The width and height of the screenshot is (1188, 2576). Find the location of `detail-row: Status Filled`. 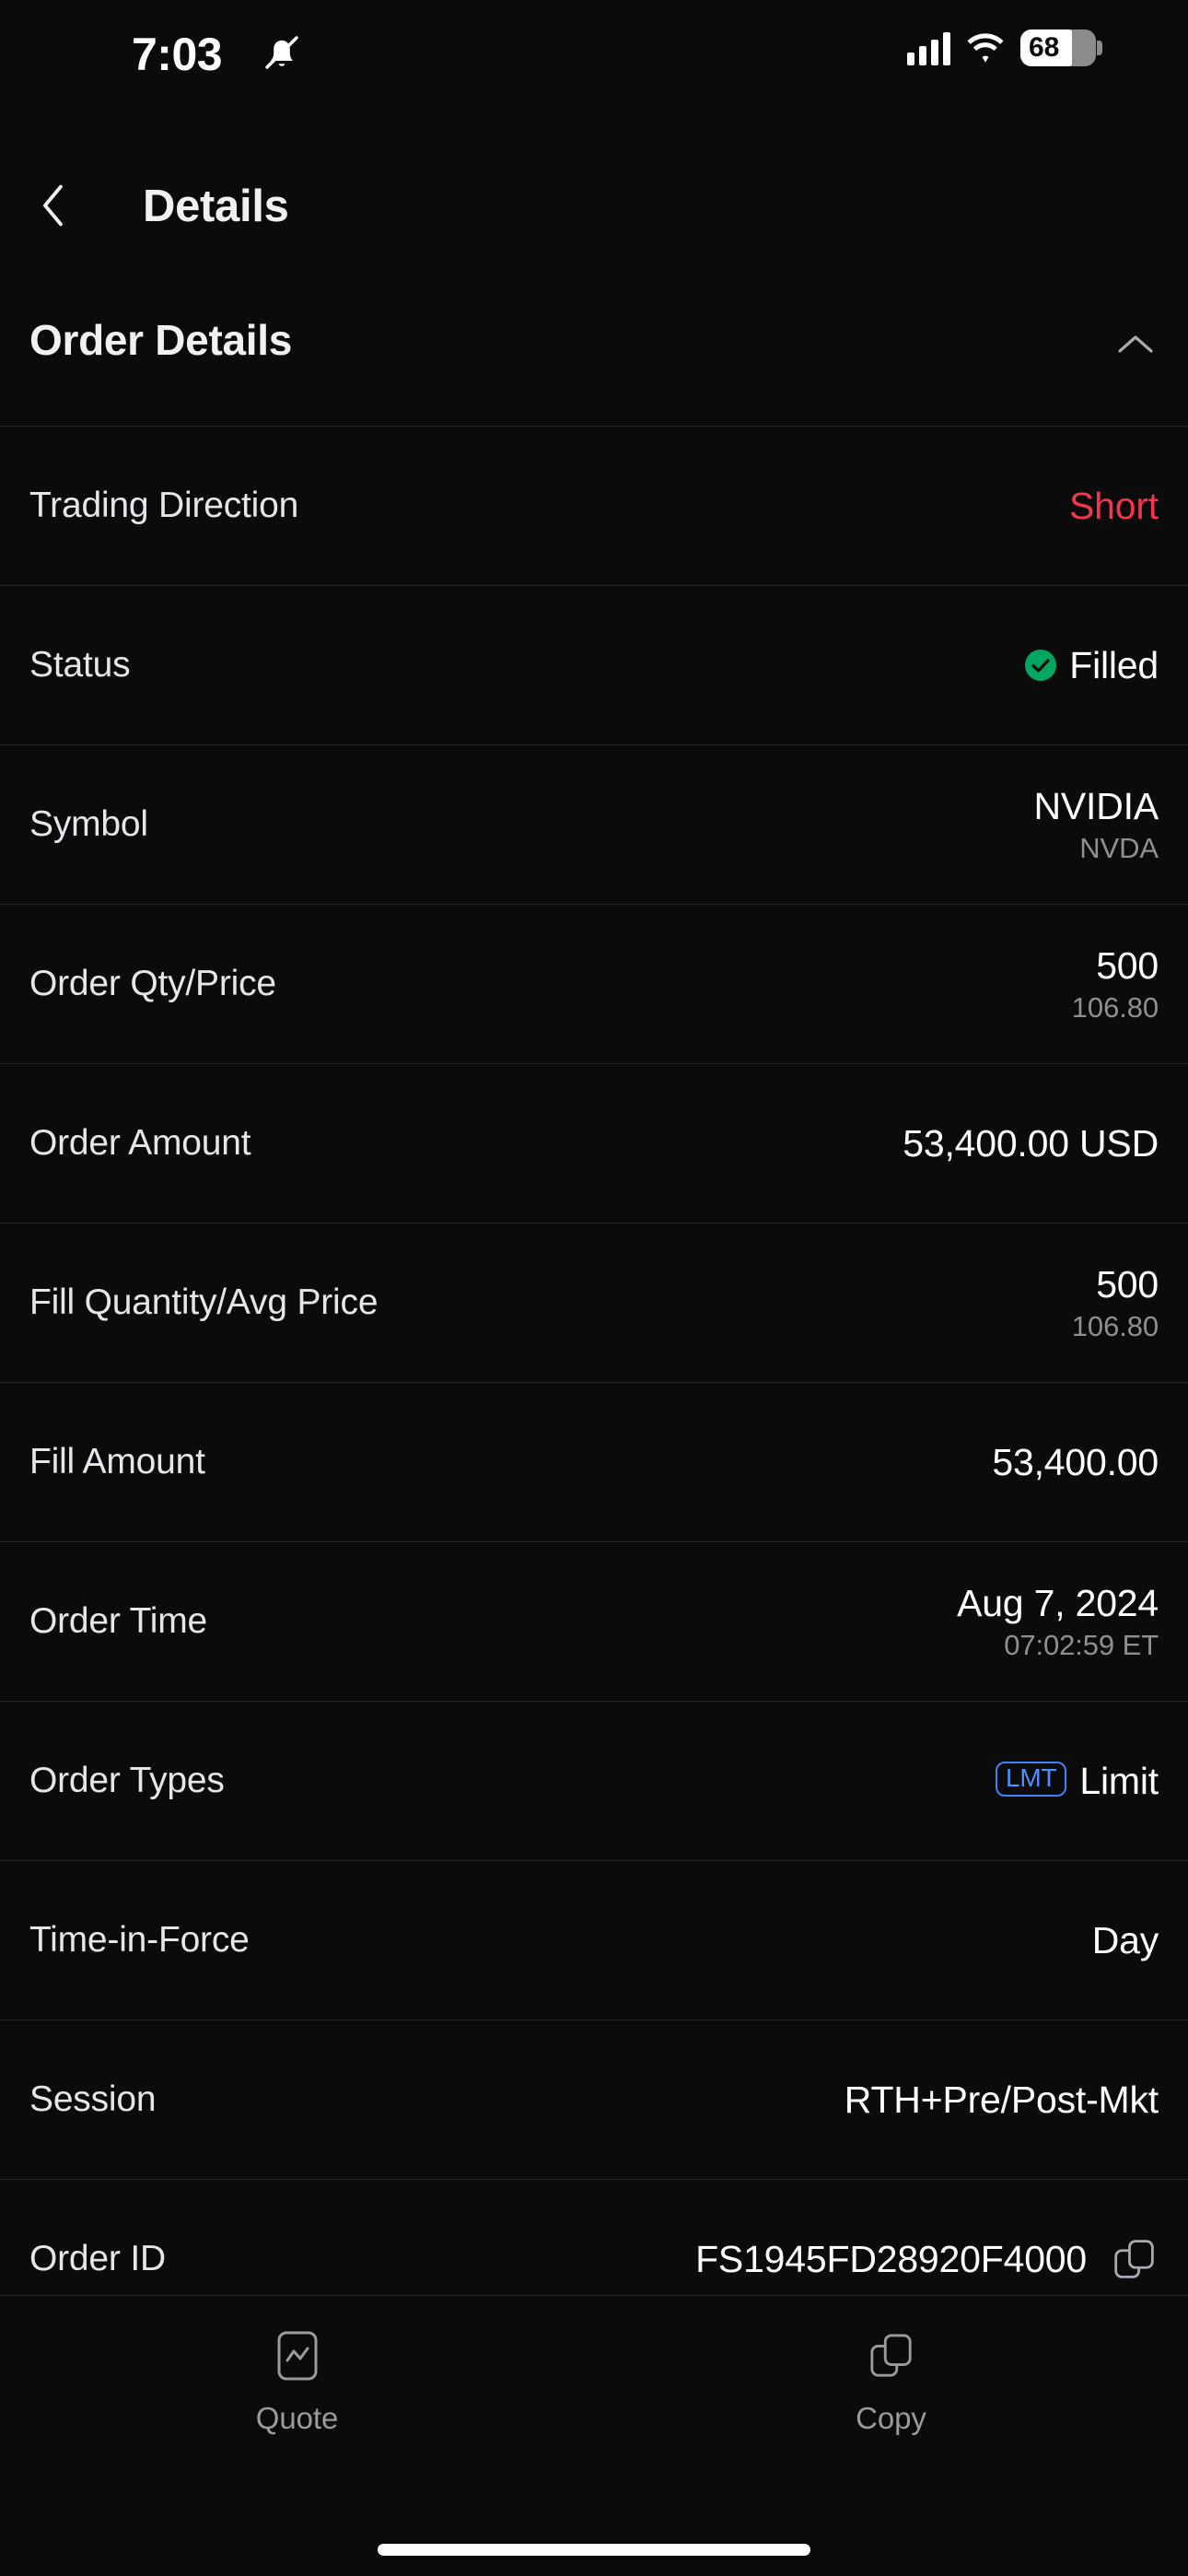

detail-row: Status Filled is located at coordinates (594, 664).